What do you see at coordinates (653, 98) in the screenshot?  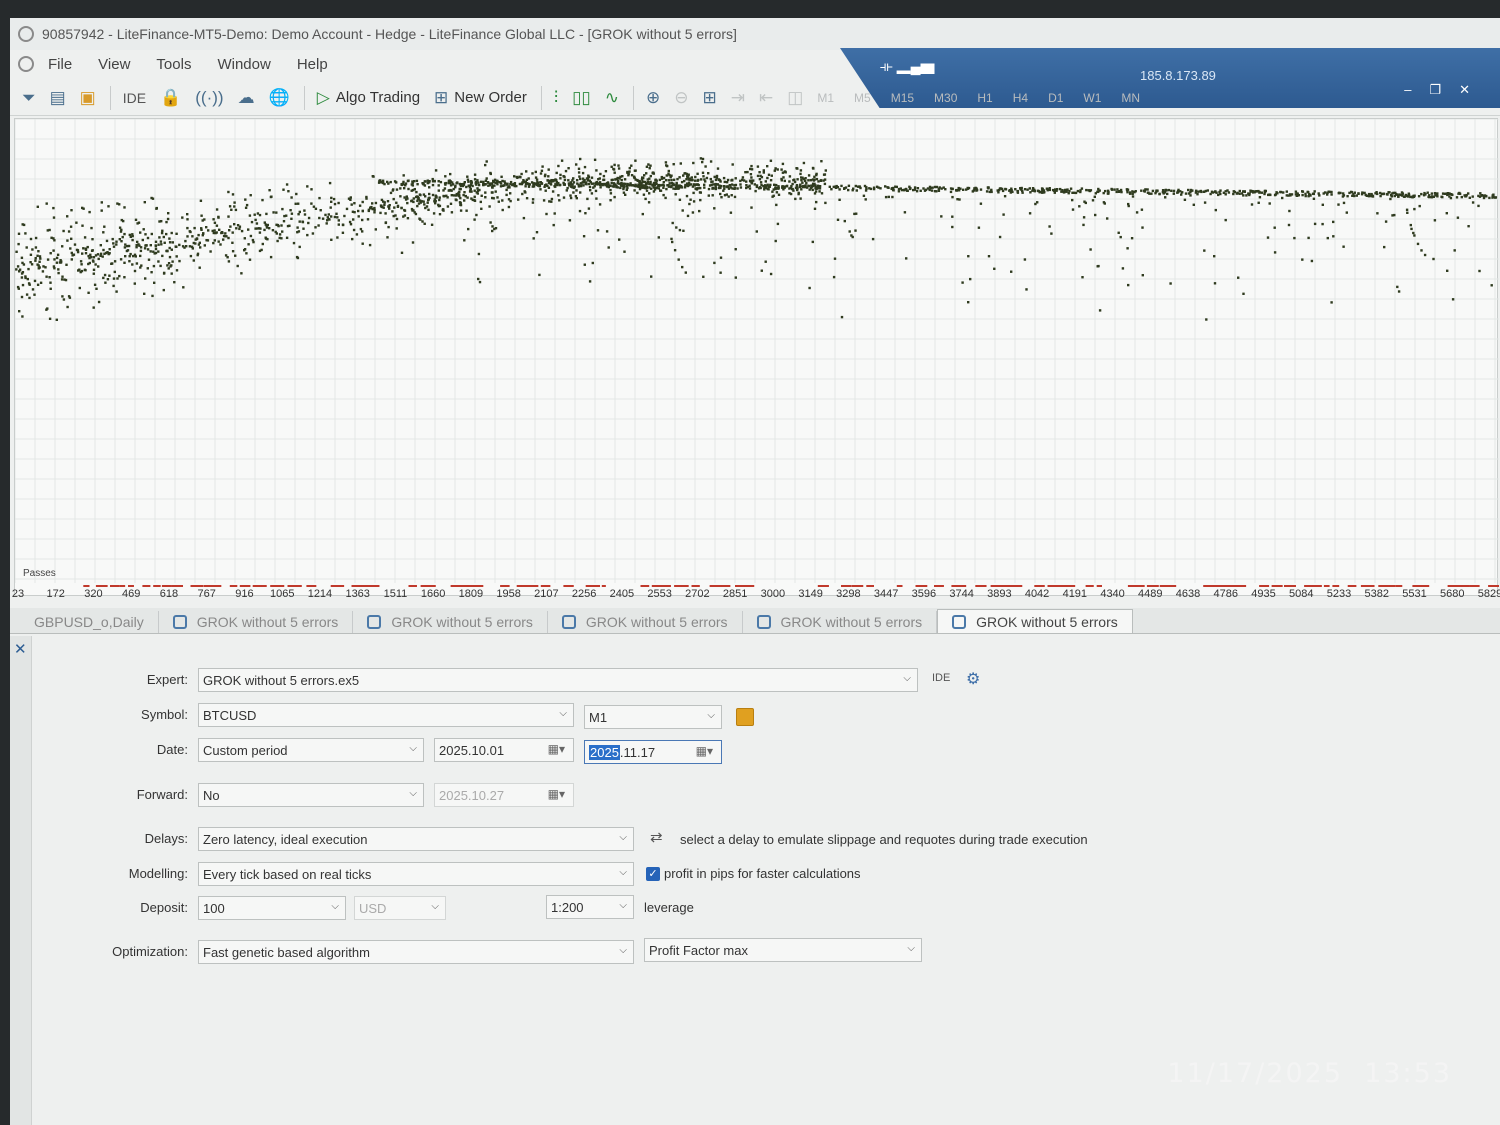 I see `zoom-in-button: ⊕` at bounding box center [653, 98].